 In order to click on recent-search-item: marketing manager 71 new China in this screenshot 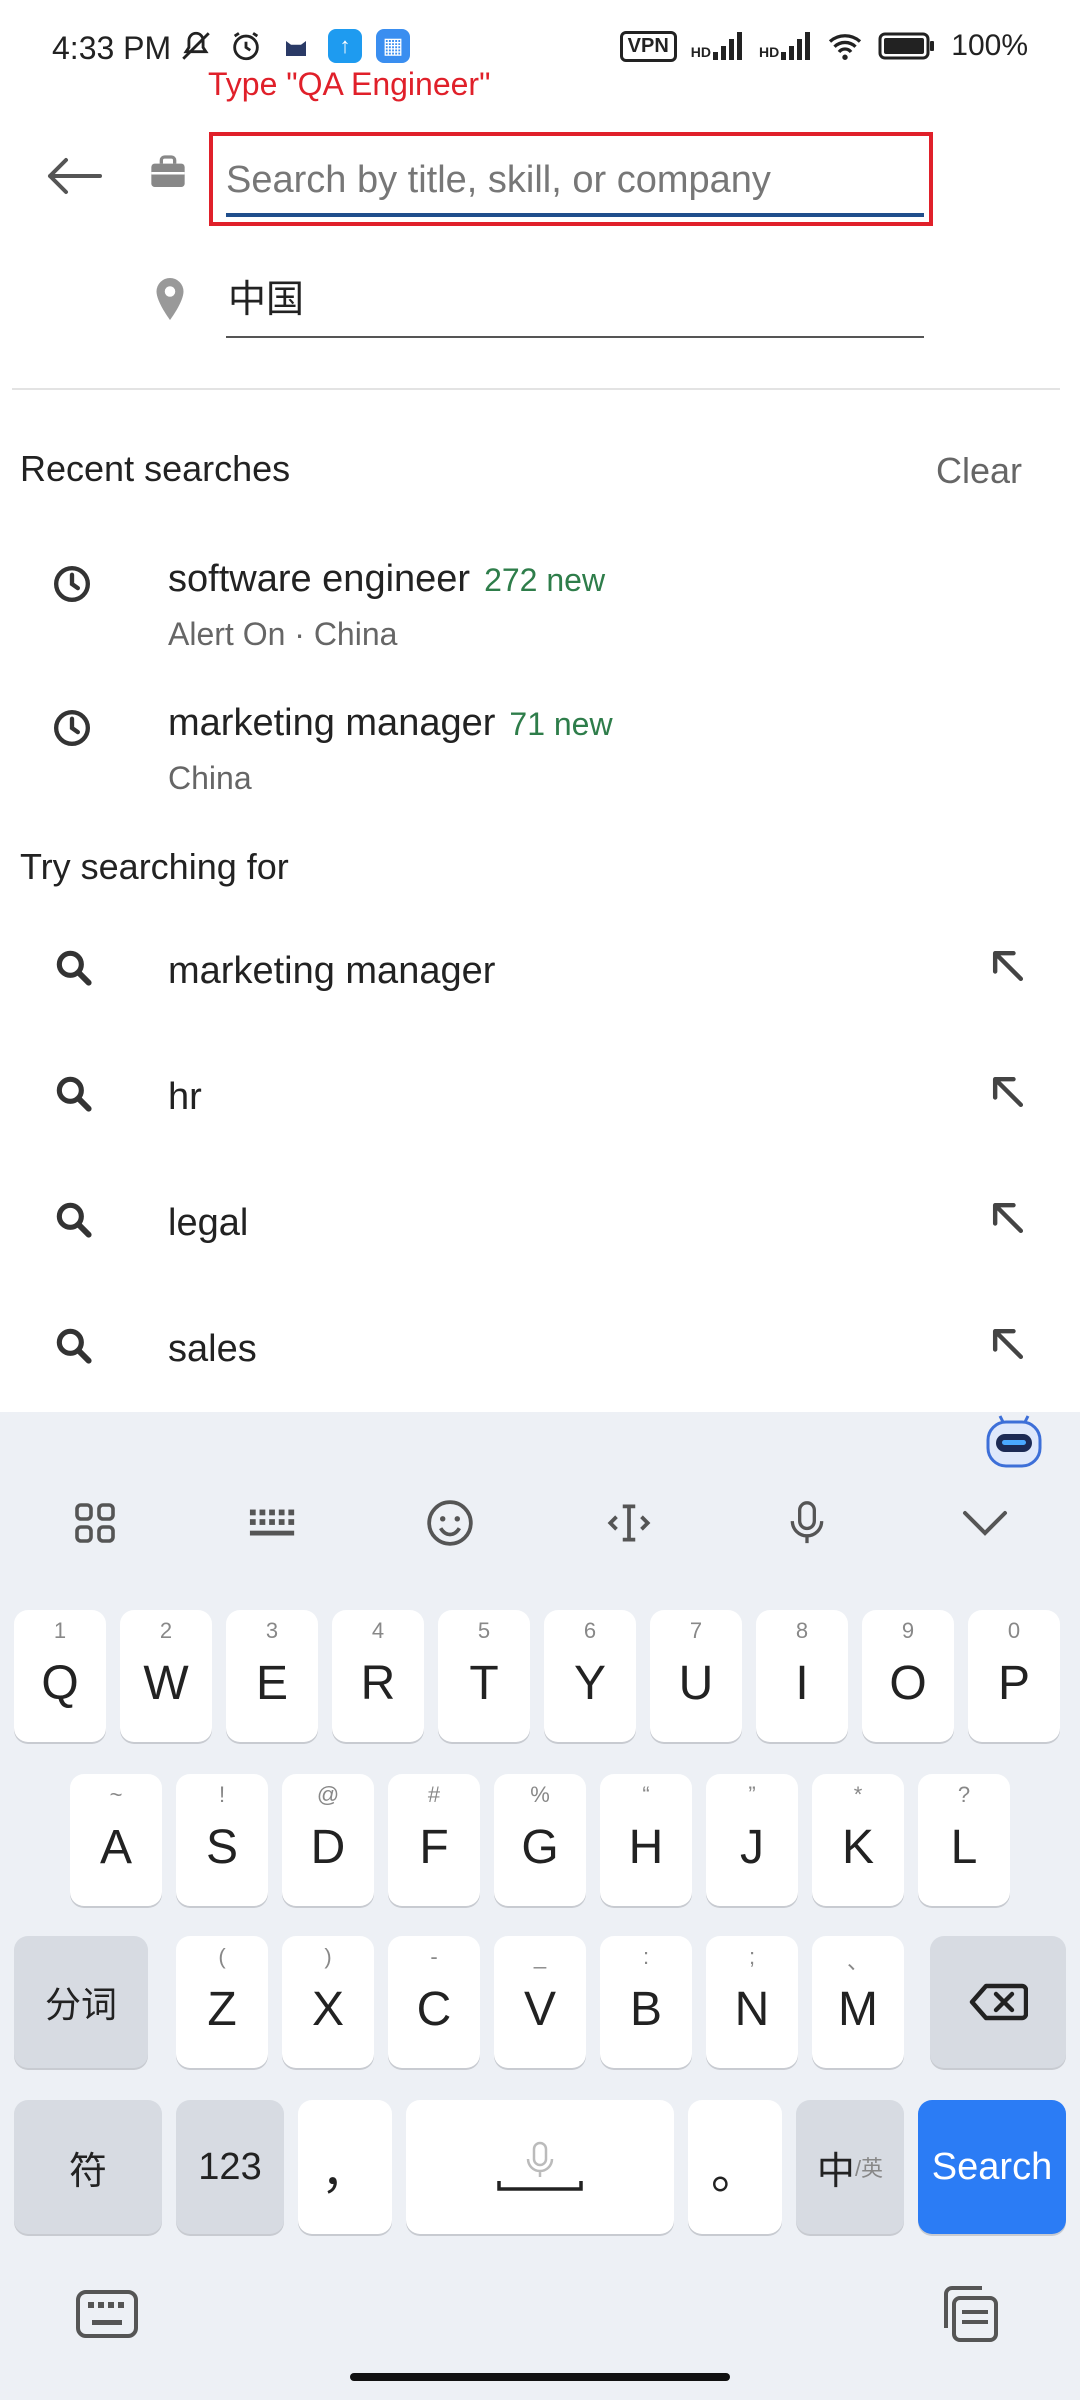, I will do `click(540, 758)`.